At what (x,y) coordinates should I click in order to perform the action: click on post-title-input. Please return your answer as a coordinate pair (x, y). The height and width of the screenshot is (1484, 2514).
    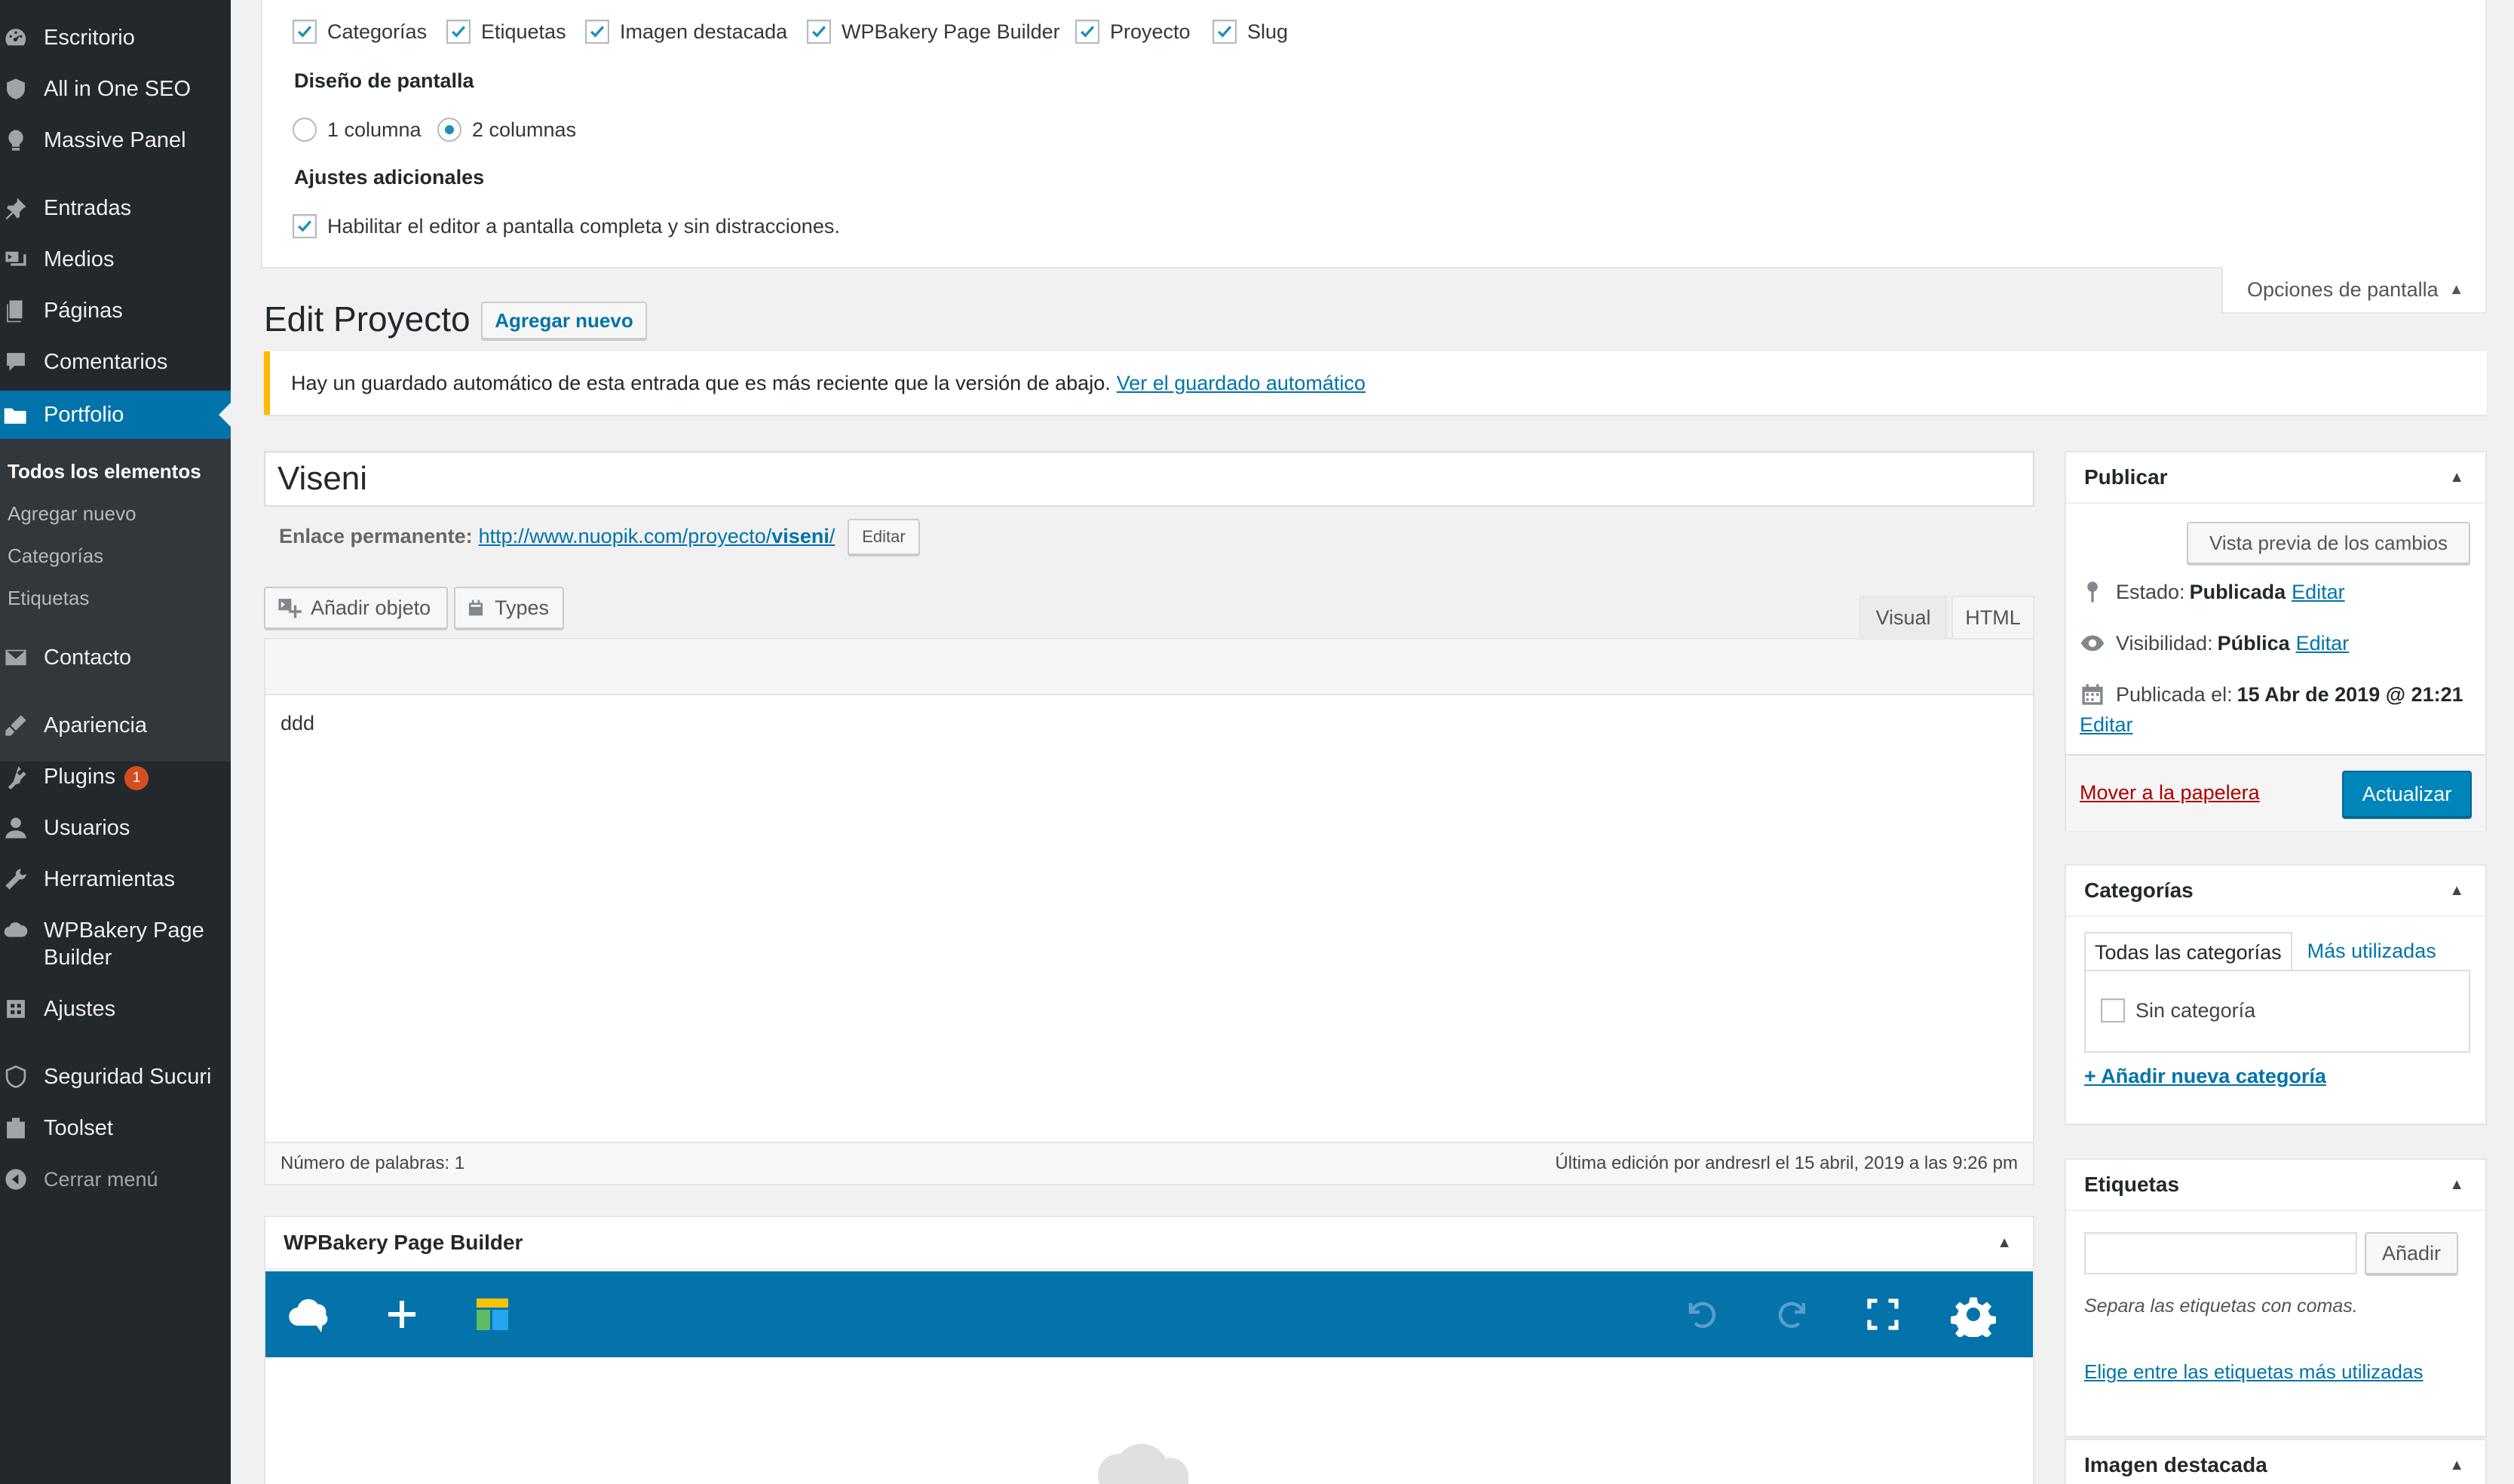
    Looking at the image, I should click on (1149, 479).